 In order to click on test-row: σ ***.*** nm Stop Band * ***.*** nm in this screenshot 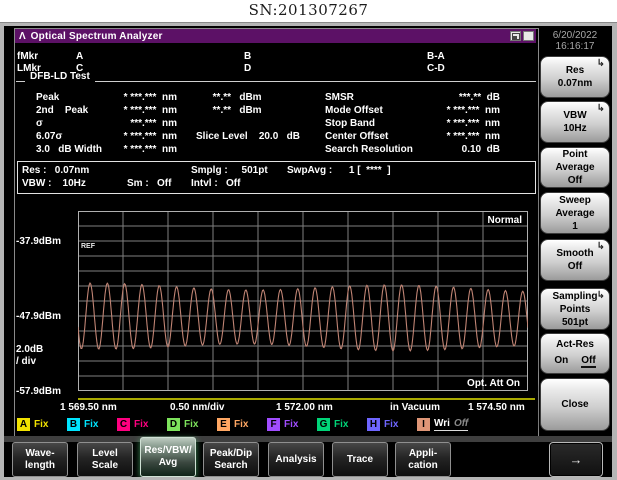, I will do `click(308, 124)`.